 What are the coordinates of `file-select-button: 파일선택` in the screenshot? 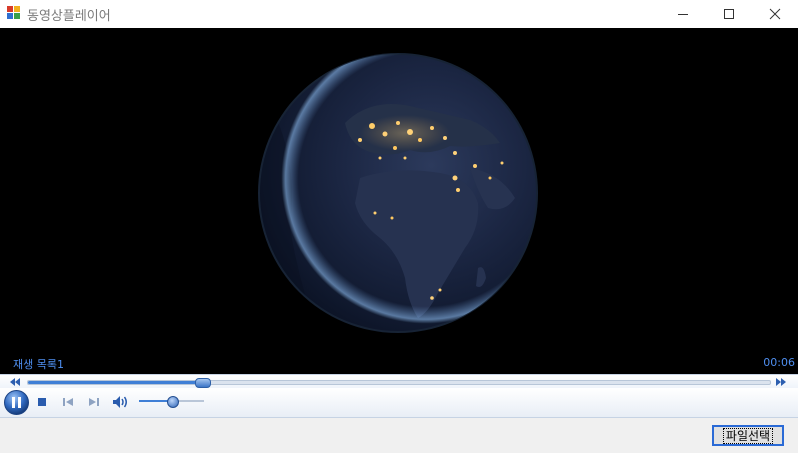 It's located at (748, 435).